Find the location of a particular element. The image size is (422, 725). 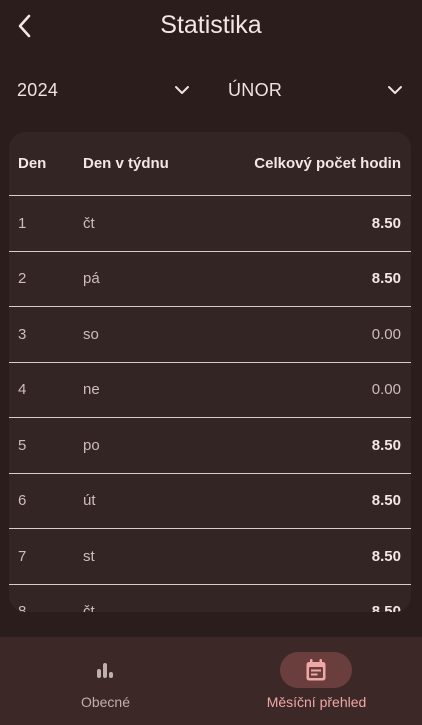

table-row: 3 so 0.00 is located at coordinates (210, 335).